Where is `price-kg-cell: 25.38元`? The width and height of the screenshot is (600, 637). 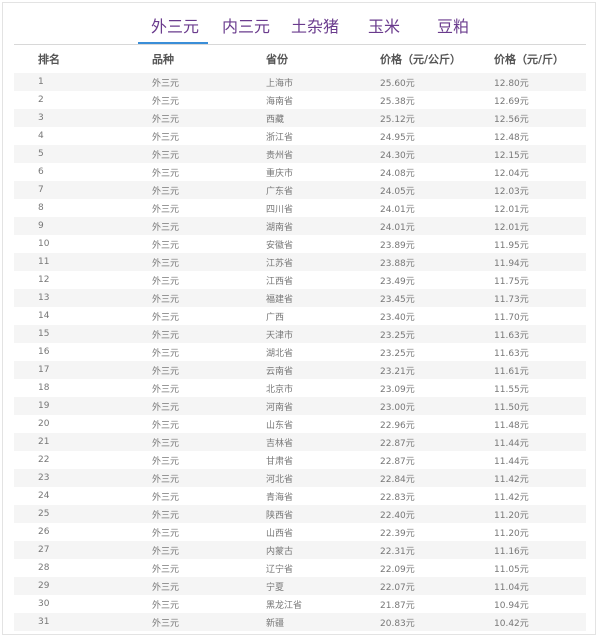
price-kg-cell: 25.38元 is located at coordinates (413, 100).